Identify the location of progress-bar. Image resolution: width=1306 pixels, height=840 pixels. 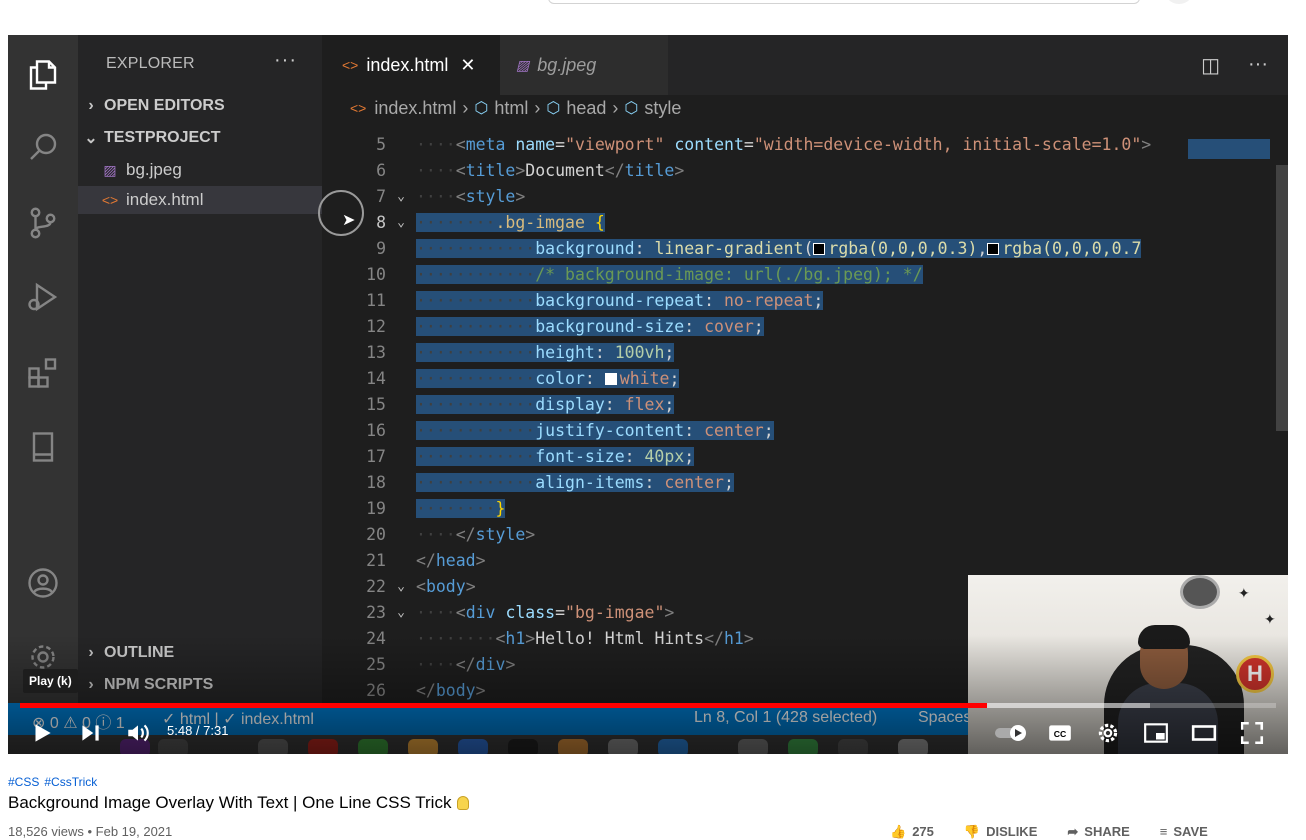
(648, 705).